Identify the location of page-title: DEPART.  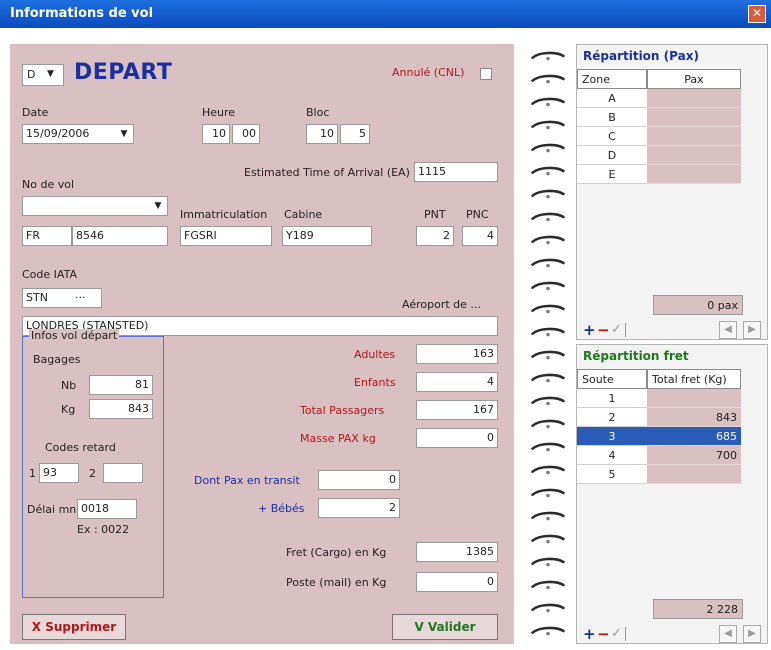
(123, 72).